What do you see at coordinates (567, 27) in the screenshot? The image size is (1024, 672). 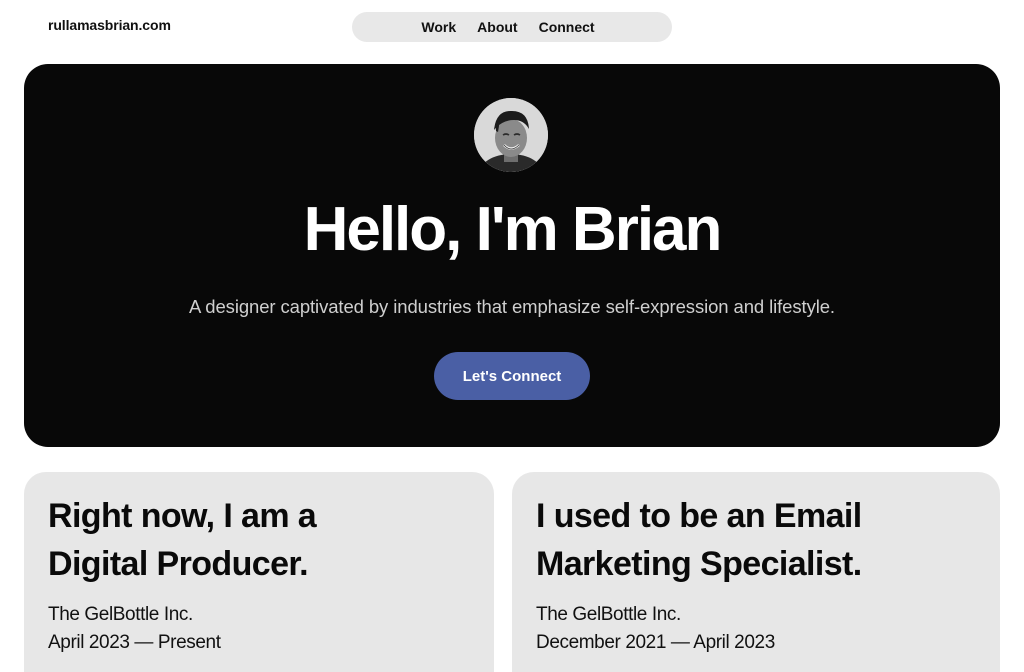 I see `nav-link-connect: Connect` at bounding box center [567, 27].